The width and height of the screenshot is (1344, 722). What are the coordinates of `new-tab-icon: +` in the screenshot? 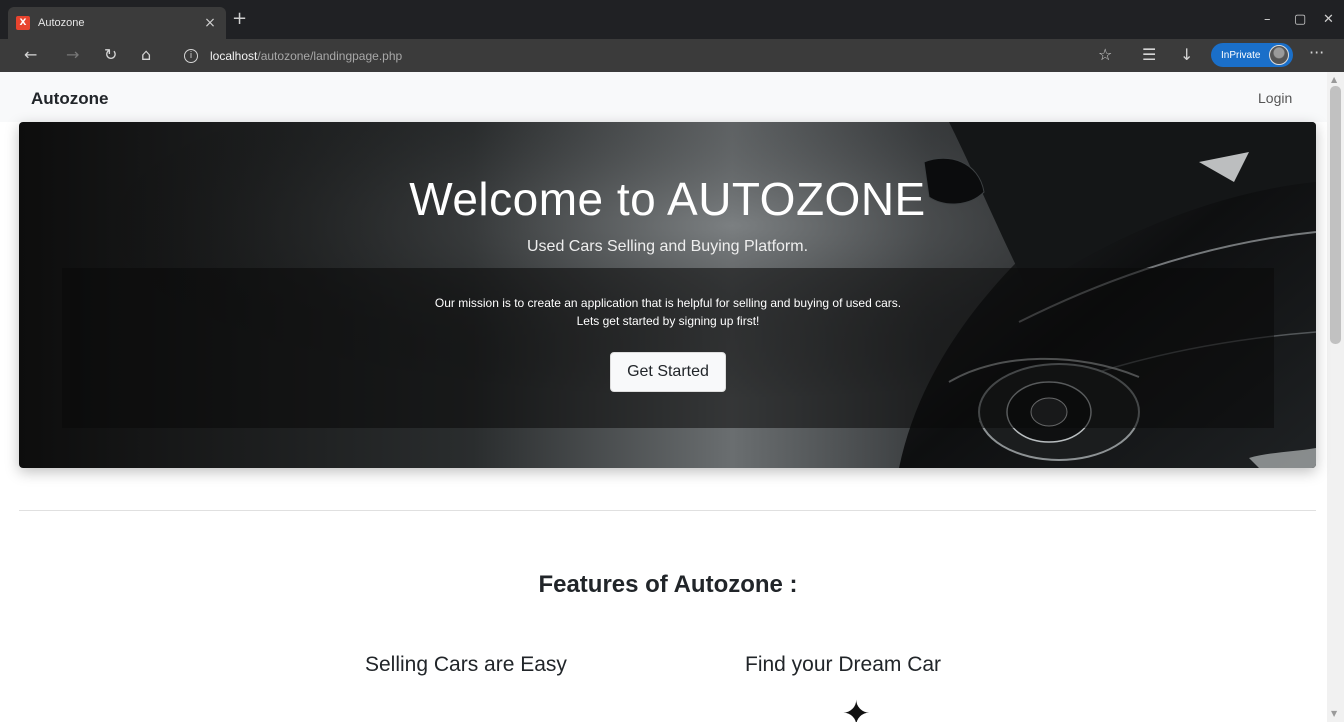 It's located at (239, 19).